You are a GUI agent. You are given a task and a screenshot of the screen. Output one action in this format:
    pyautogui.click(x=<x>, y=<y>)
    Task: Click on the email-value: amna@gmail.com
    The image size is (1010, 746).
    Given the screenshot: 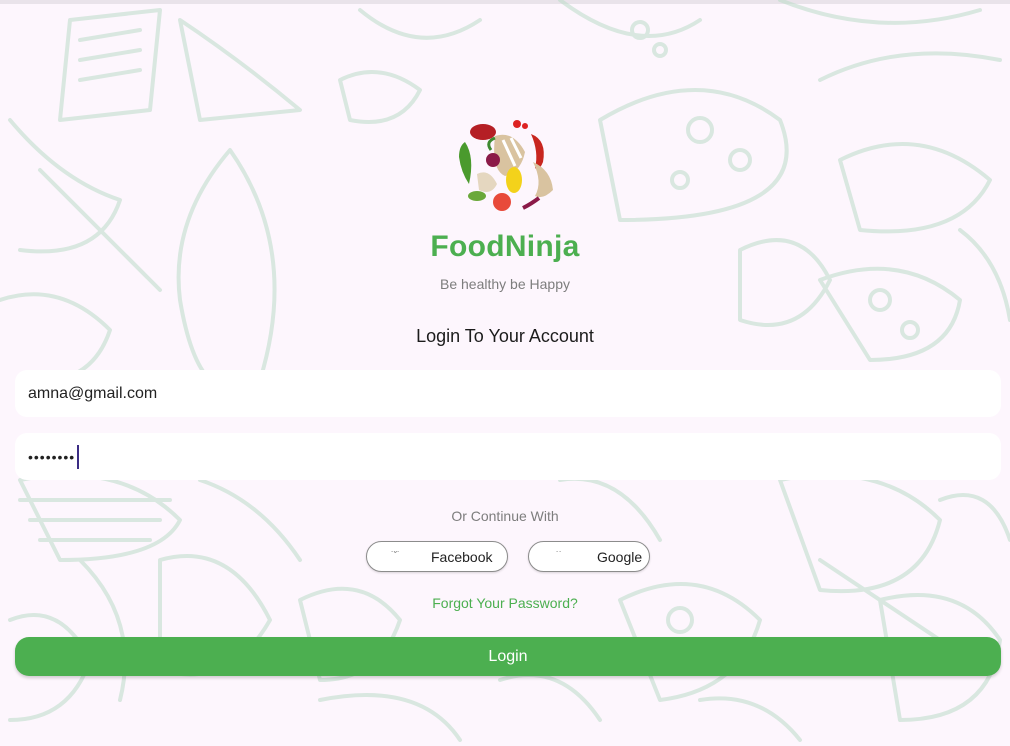 What is the action you would take?
    pyautogui.click(x=93, y=393)
    